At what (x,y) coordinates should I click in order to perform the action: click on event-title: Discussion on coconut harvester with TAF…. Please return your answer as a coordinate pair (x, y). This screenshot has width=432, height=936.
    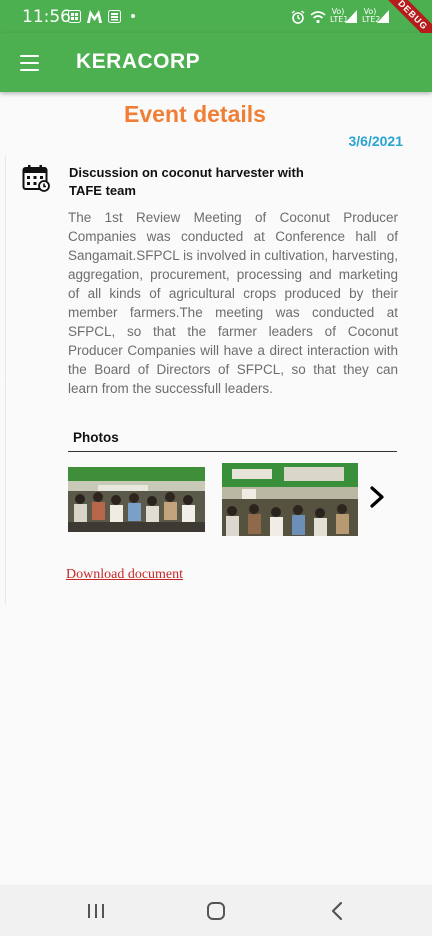
    Looking at the image, I should click on (186, 181).